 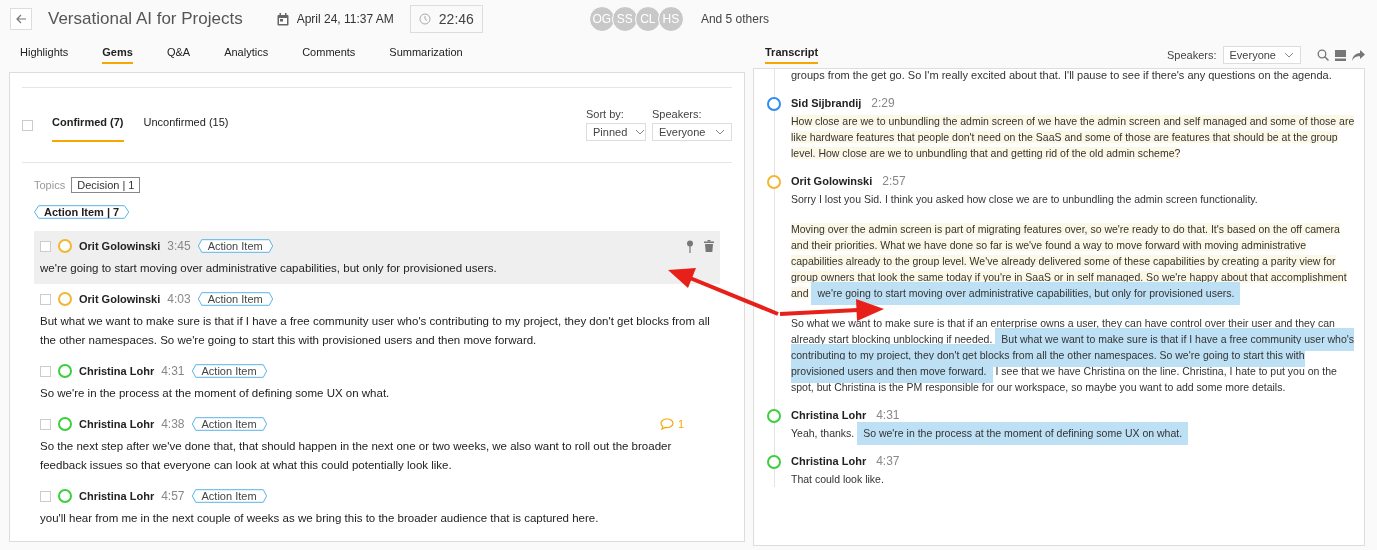 I want to click on topics-label: Topics, so click(x=50, y=185).